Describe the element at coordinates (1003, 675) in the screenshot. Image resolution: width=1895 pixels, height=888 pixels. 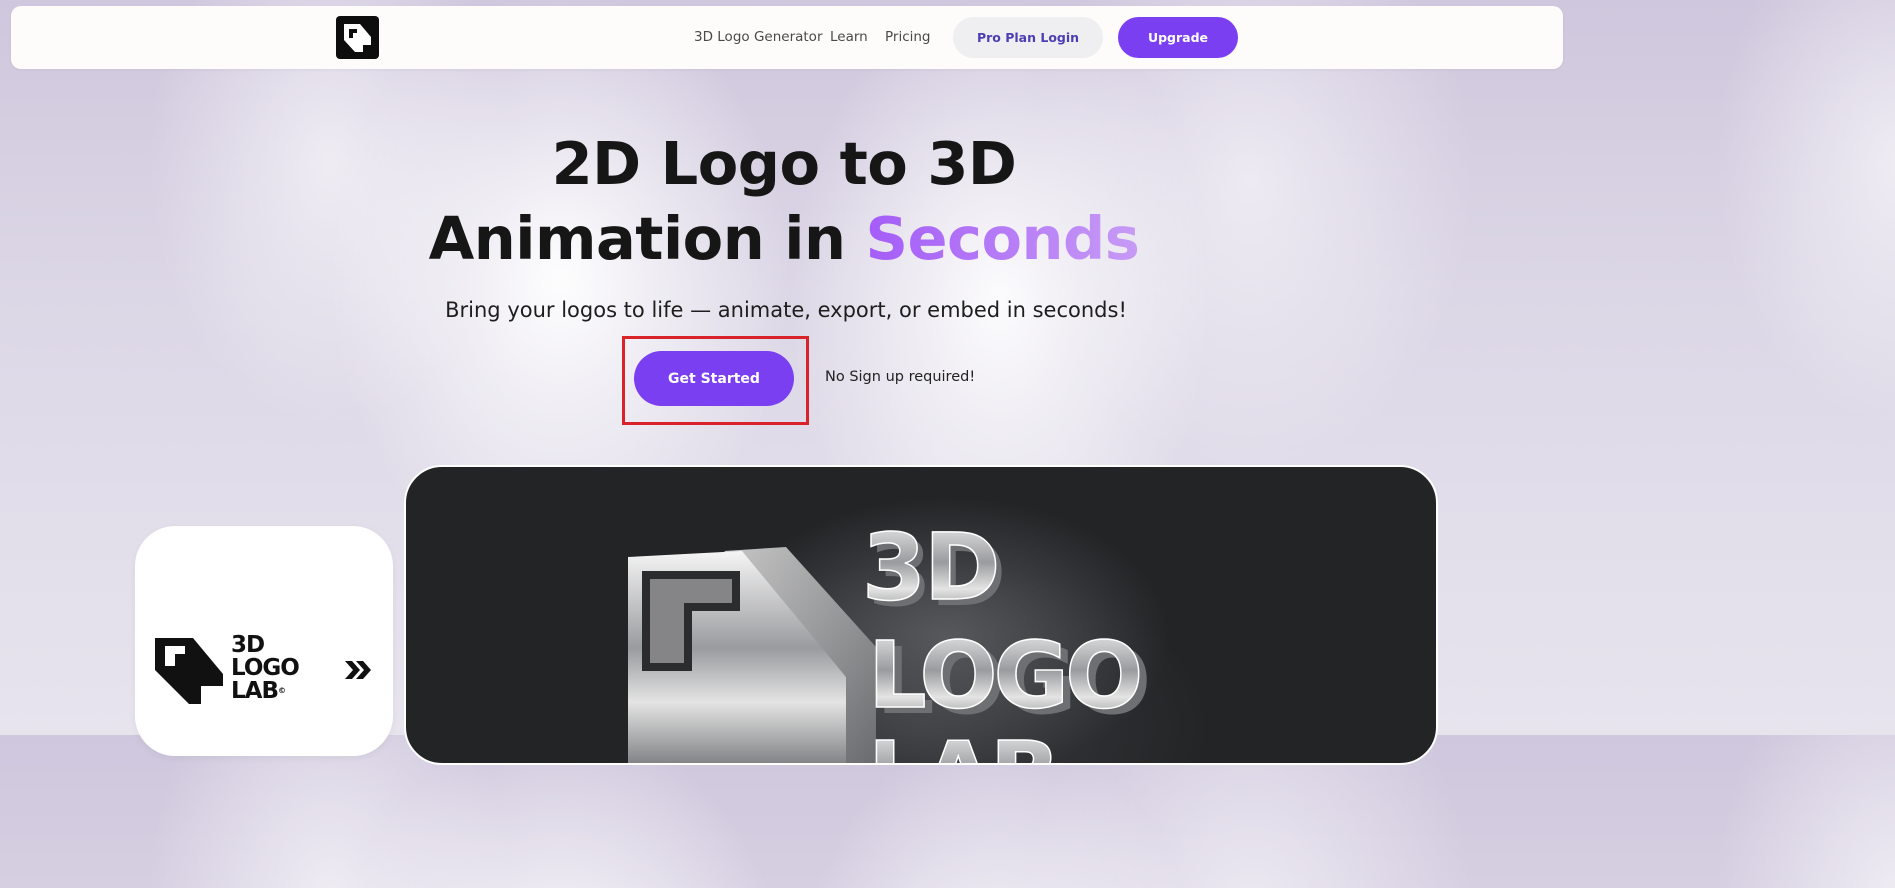
I see `preview-text-logo: LOGO` at that location.